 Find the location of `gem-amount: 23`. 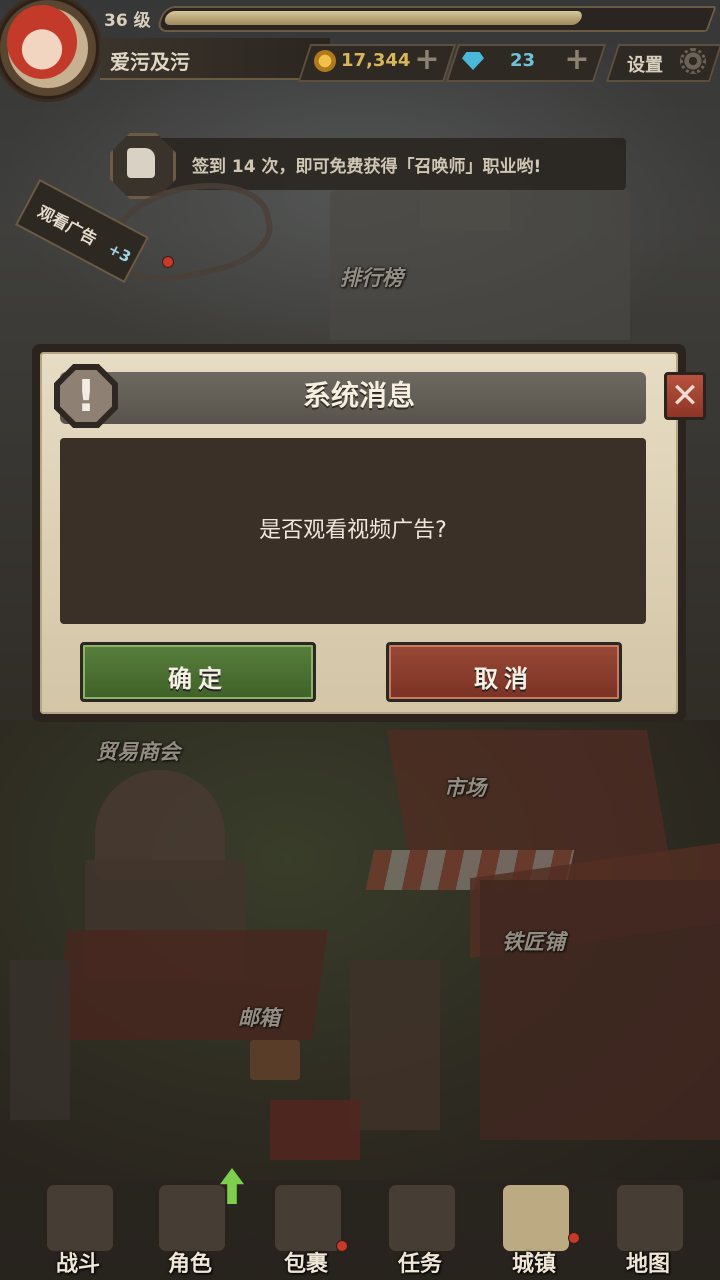

gem-amount: 23 is located at coordinates (523, 60).